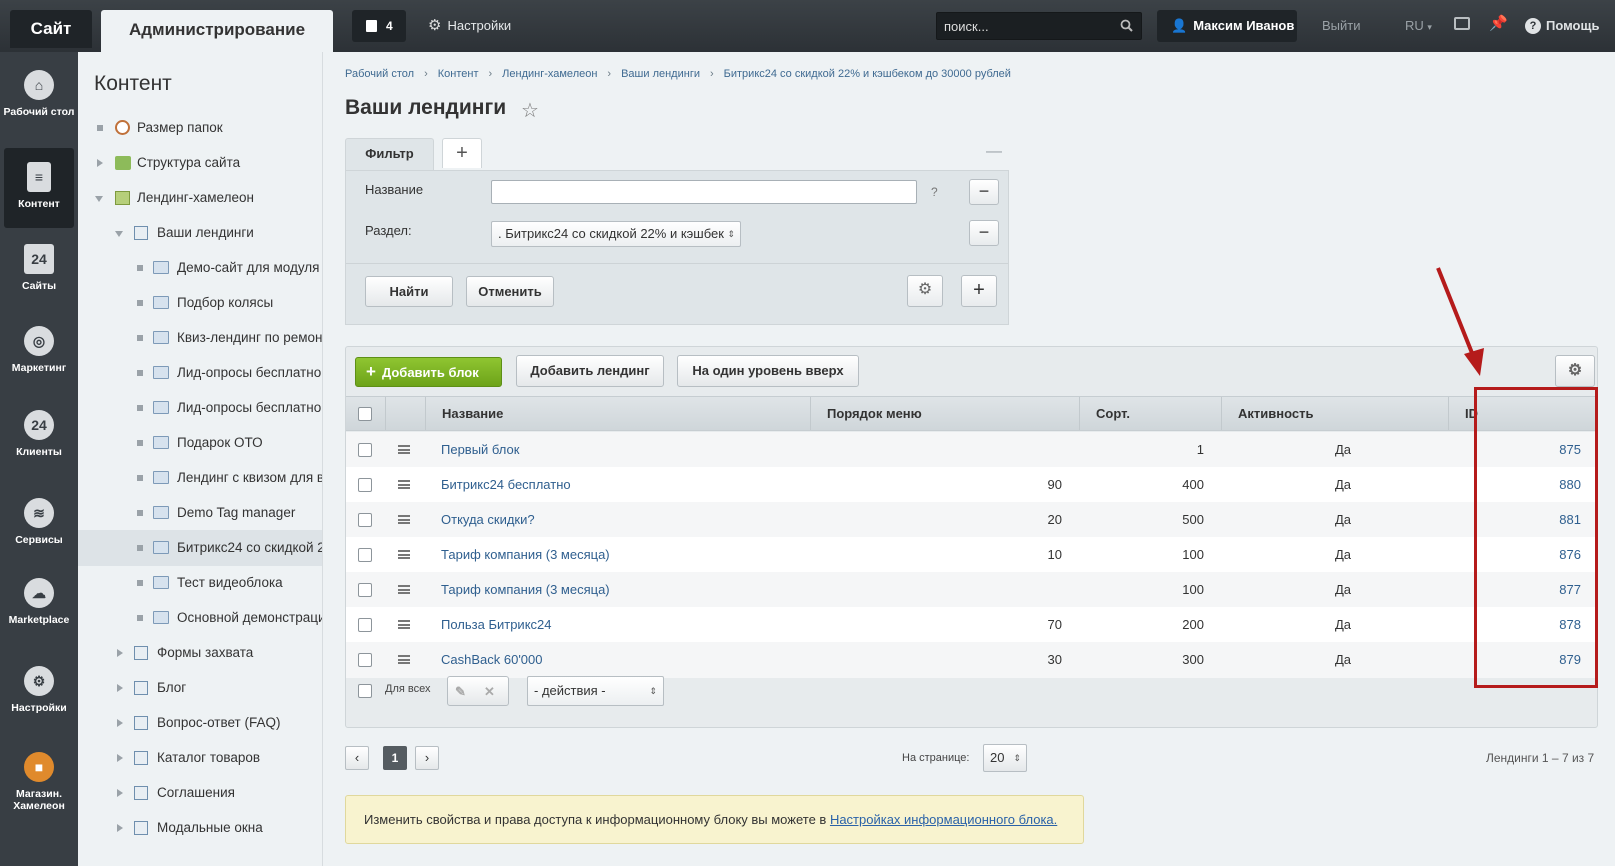  Describe the element at coordinates (595, 691) in the screenshot. I see `actions-select: - действия - ⇕` at that location.